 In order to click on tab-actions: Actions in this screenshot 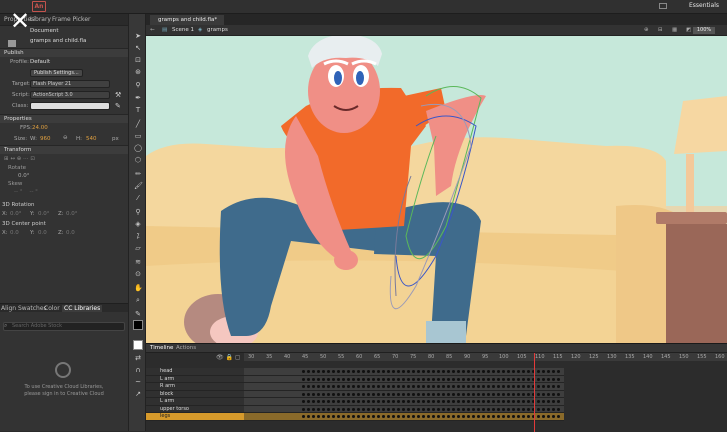, I will do `click(186, 348)`.